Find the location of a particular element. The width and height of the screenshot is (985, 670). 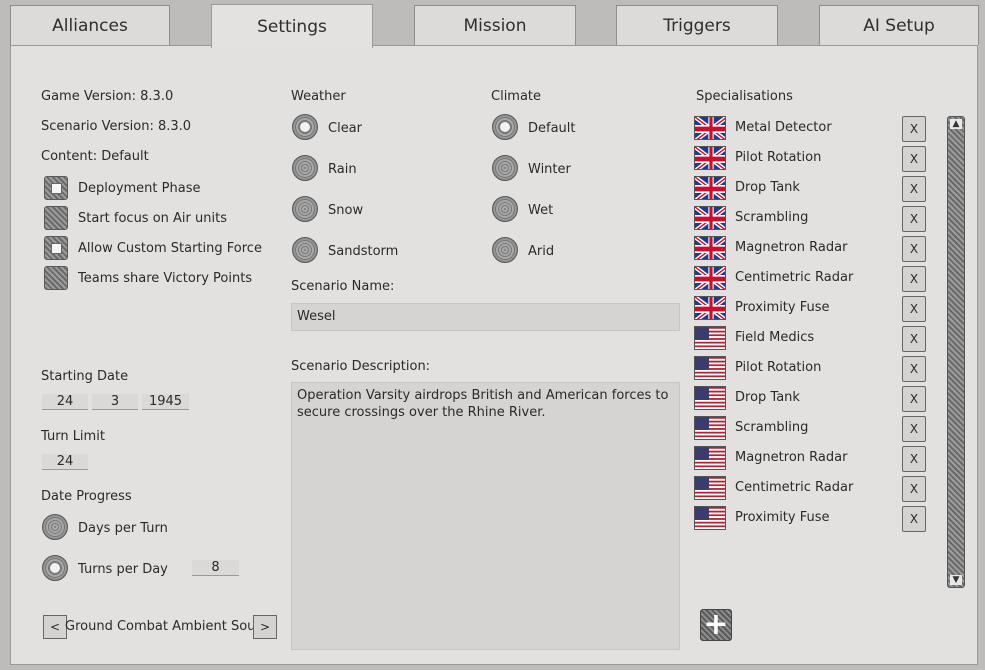

climate-wet-label: Wet is located at coordinates (541, 210).